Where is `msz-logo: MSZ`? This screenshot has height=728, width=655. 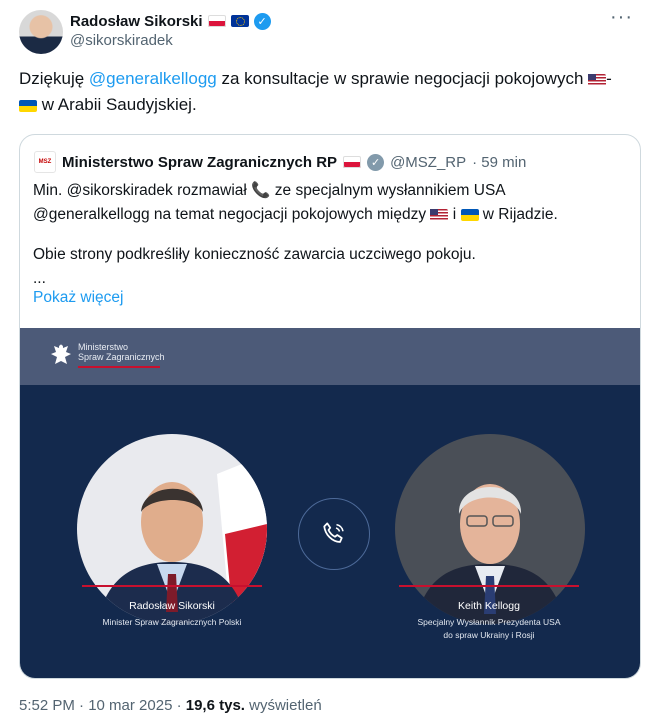
msz-logo: MSZ is located at coordinates (45, 162).